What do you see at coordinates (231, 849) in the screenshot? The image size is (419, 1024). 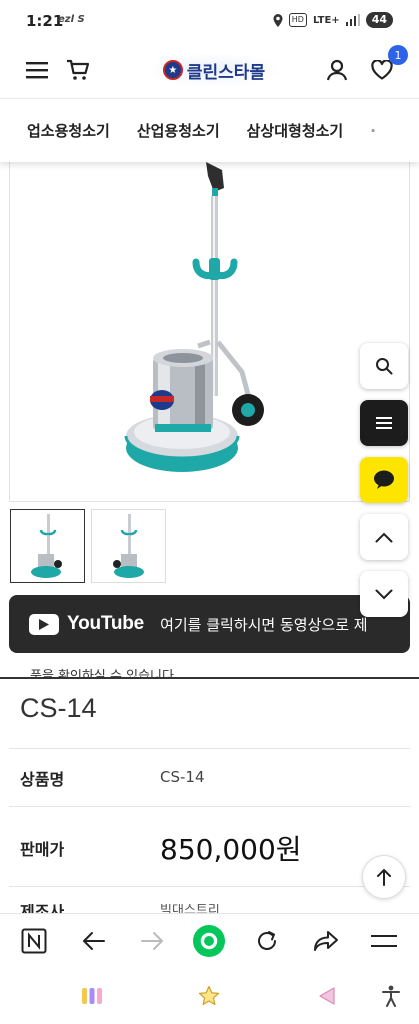 I see `price-value: 850,000원` at bounding box center [231, 849].